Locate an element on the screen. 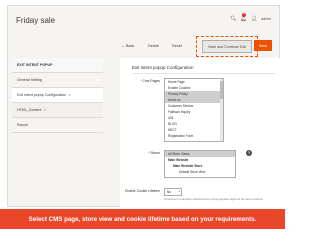 Image resolution: width=320 pixels, height=240 pixels. sidebar-item-configuration: Exit intent popup Configuration ✓ is located at coordinates (57, 95).